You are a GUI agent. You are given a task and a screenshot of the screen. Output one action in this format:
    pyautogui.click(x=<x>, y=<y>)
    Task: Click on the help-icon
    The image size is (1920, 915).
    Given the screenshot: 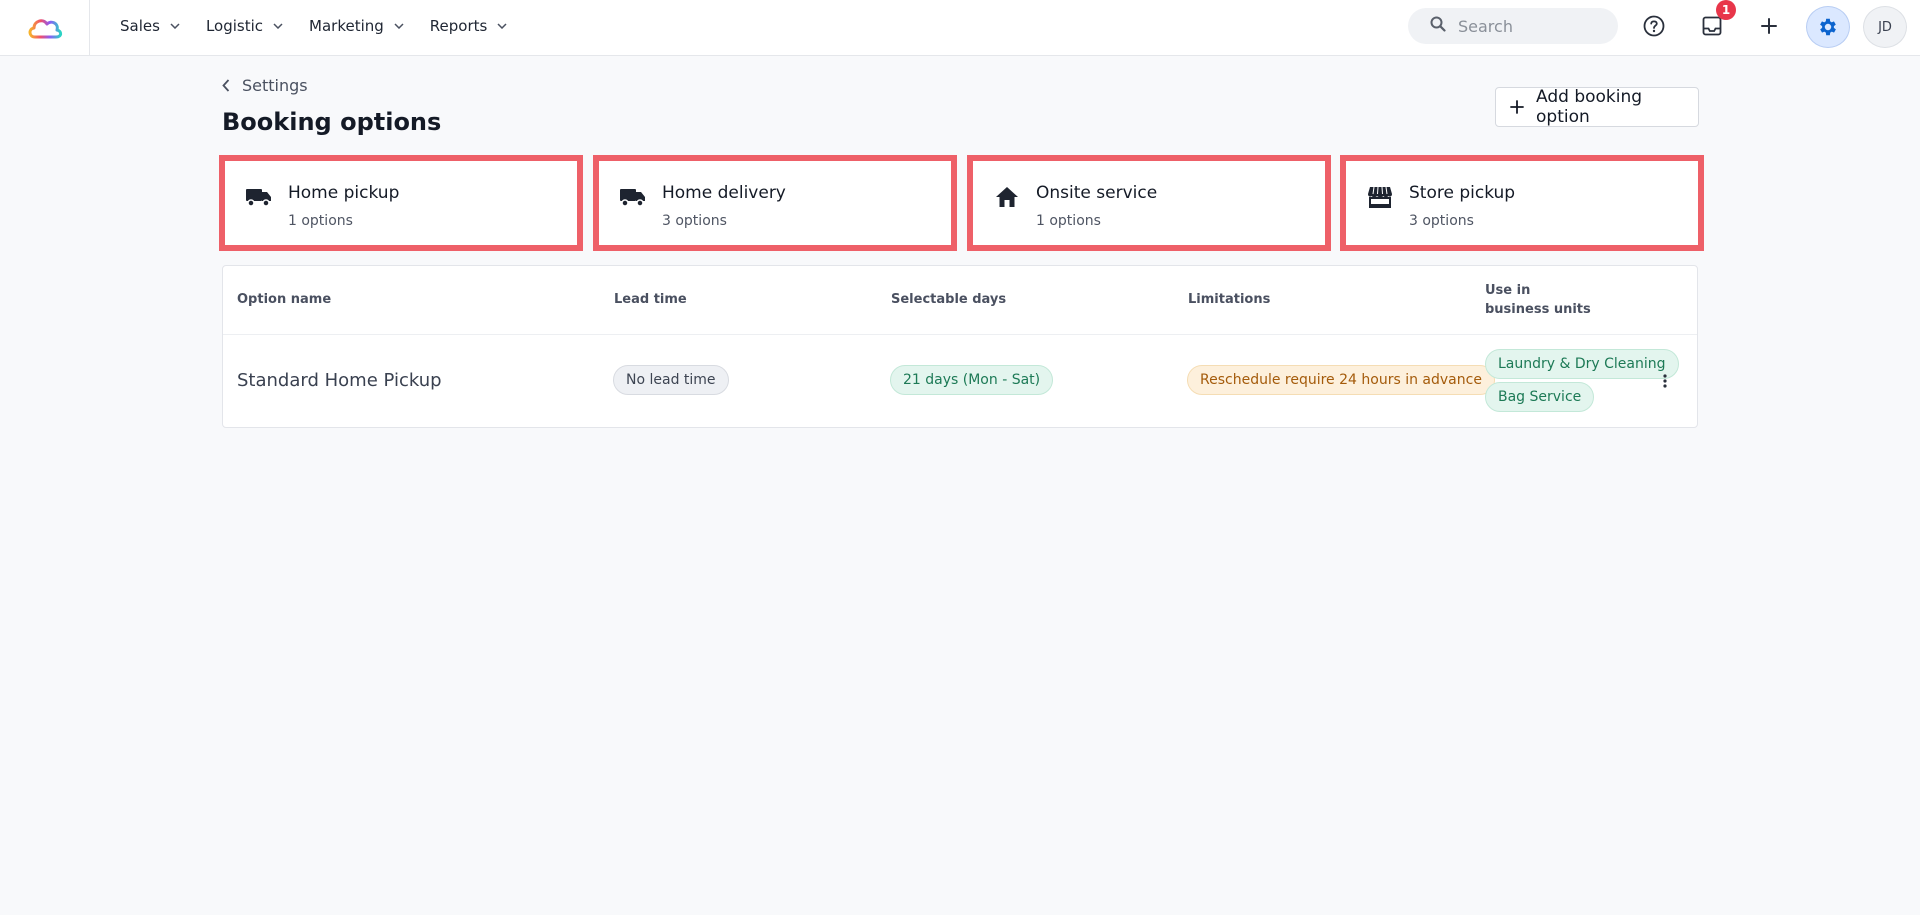 What is the action you would take?
    pyautogui.click(x=1654, y=26)
    